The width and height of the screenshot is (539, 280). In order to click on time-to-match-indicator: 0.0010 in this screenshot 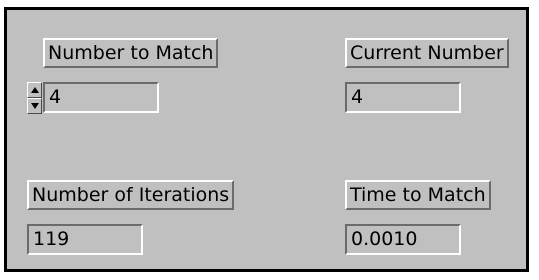, I will do `click(403, 239)`.